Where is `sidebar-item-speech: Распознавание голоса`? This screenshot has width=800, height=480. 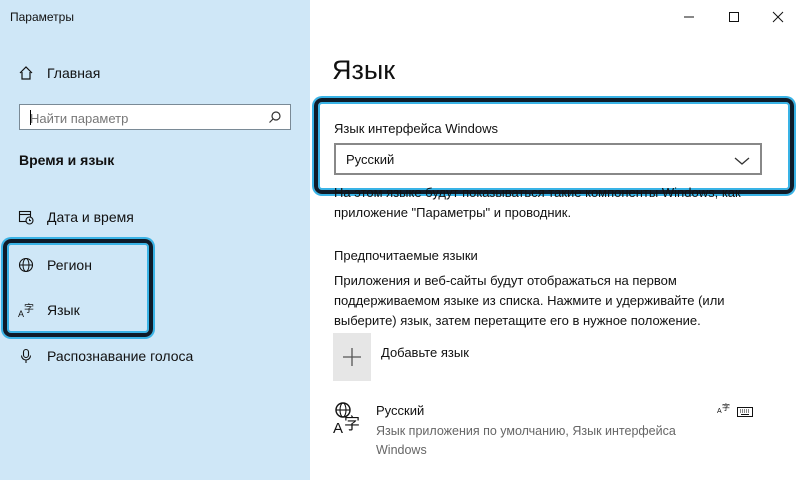 sidebar-item-speech: Распознавание голоса is located at coordinates (105, 356).